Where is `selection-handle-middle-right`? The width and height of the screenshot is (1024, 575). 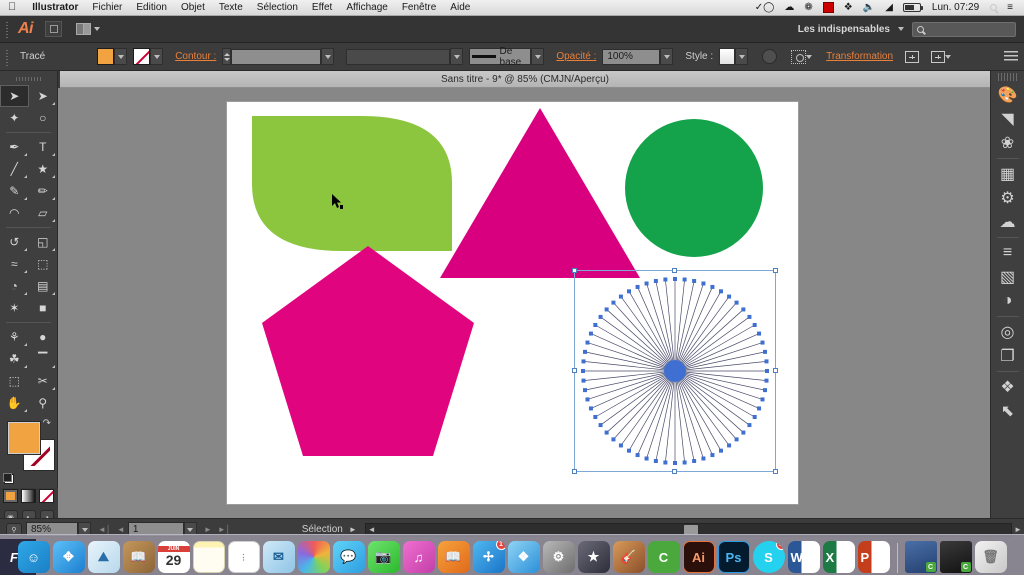
selection-handle-middle-right is located at coordinates (775, 370).